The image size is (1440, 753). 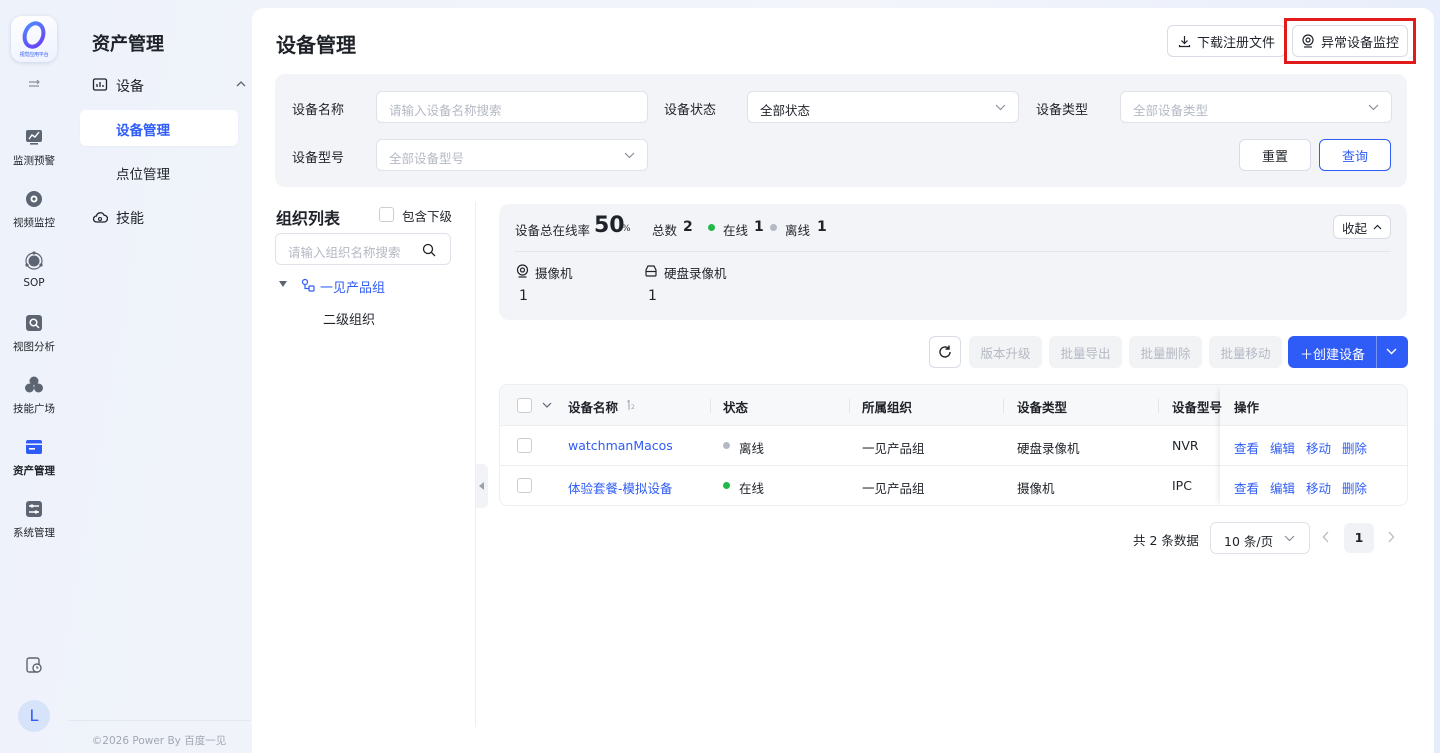 What do you see at coordinates (1256, 107) in the screenshot?
I see `device-type-select: 全部设备类型` at bounding box center [1256, 107].